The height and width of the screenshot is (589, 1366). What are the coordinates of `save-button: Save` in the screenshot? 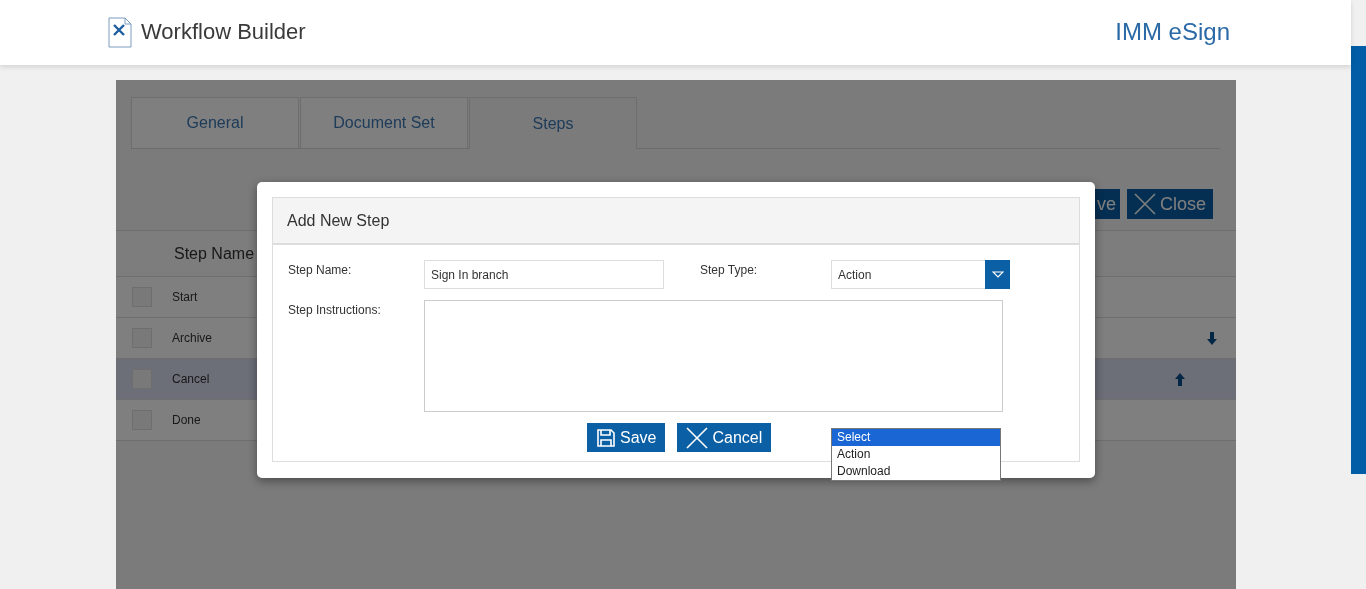 It's located at (626, 437).